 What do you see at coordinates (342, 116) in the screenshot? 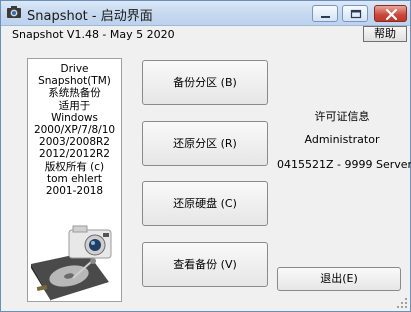
I see `license-heading: 许可证信息` at bounding box center [342, 116].